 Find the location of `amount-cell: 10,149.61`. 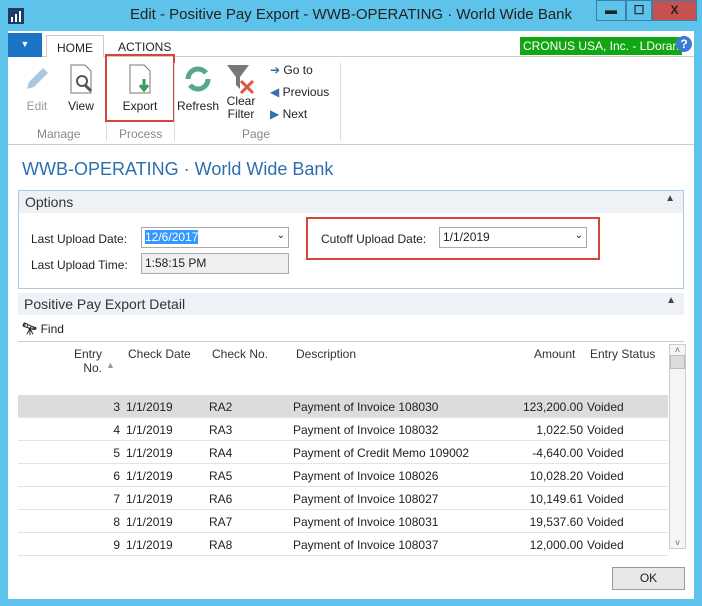

amount-cell: 10,149.61 is located at coordinates (556, 499).